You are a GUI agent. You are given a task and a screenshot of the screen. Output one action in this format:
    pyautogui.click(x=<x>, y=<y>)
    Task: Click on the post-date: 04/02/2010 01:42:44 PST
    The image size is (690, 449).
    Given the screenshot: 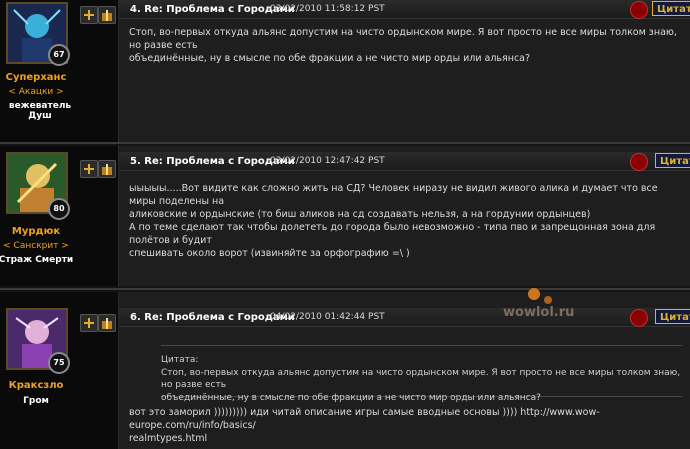 What is the action you would take?
    pyautogui.click(x=327, y=317)
    